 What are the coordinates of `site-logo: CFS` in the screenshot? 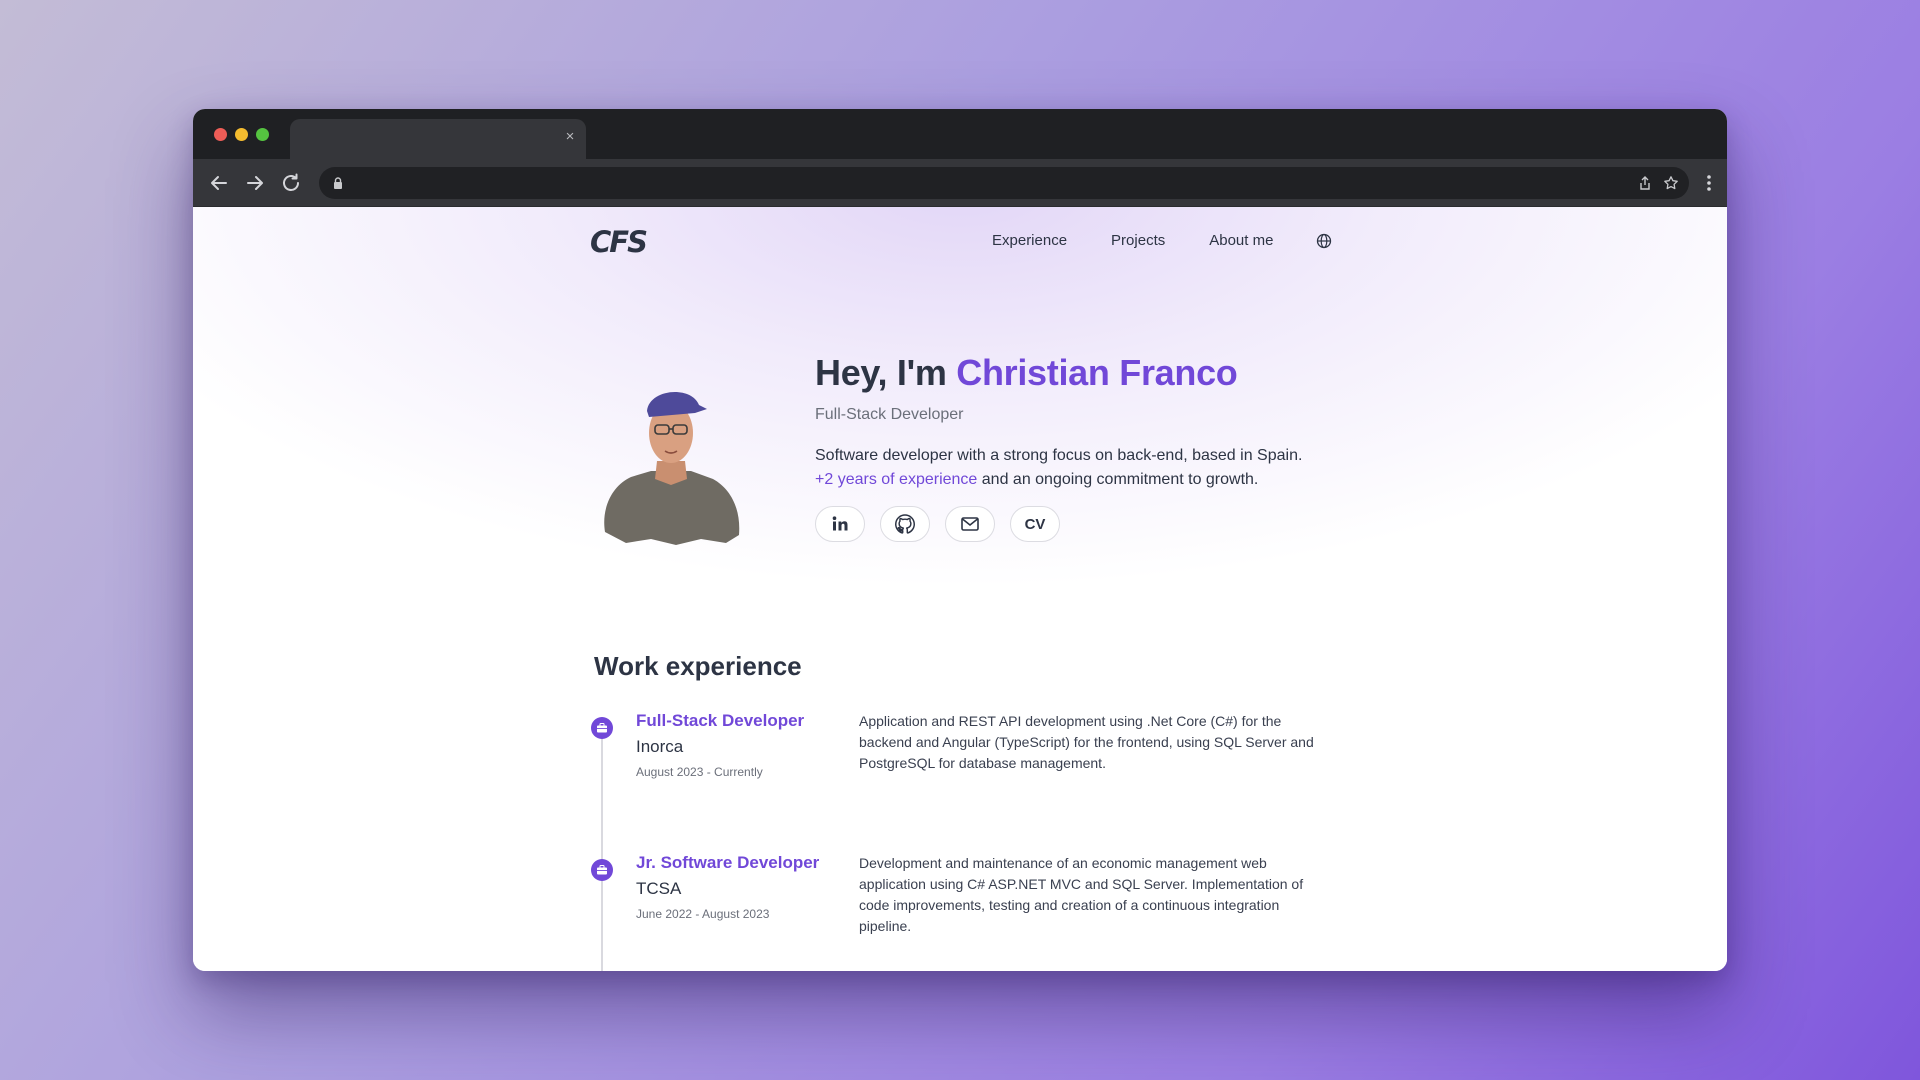 It's located at (627, 241).